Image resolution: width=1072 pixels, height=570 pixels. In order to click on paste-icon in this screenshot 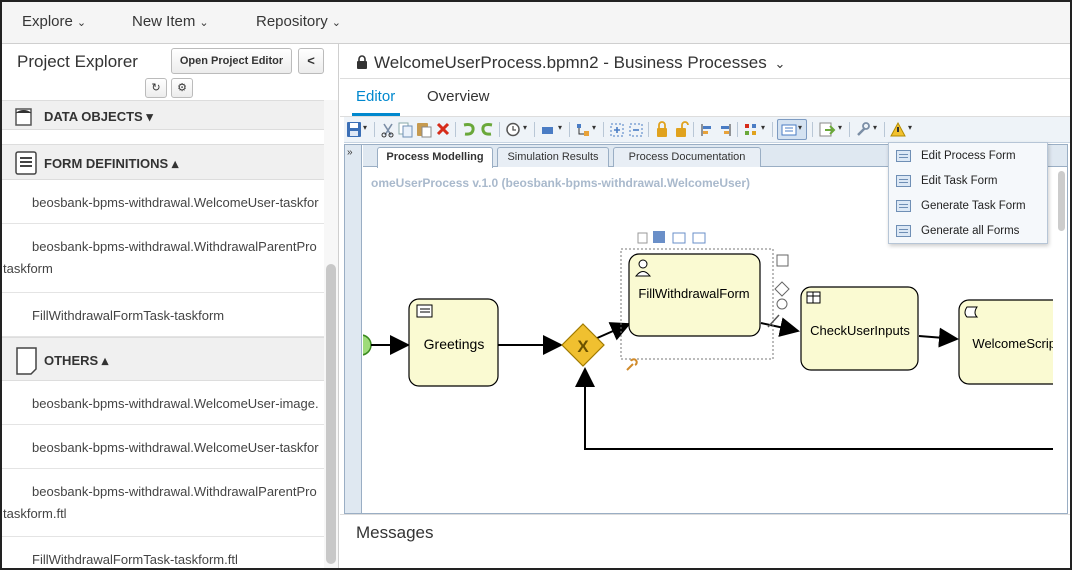, I will do `click(424, 129)`.